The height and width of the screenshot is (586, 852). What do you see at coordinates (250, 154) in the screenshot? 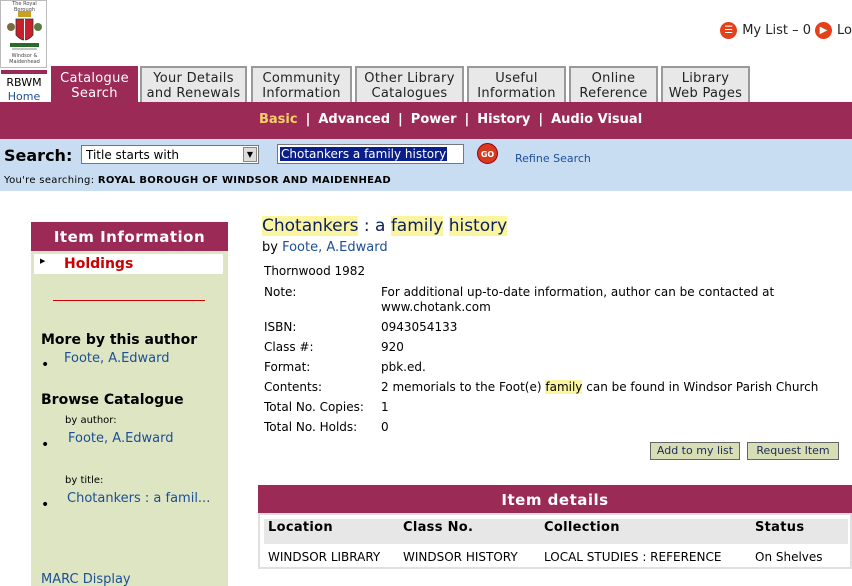
I see `chevron-down-icon: ▼` at bounding box center [250, 154].